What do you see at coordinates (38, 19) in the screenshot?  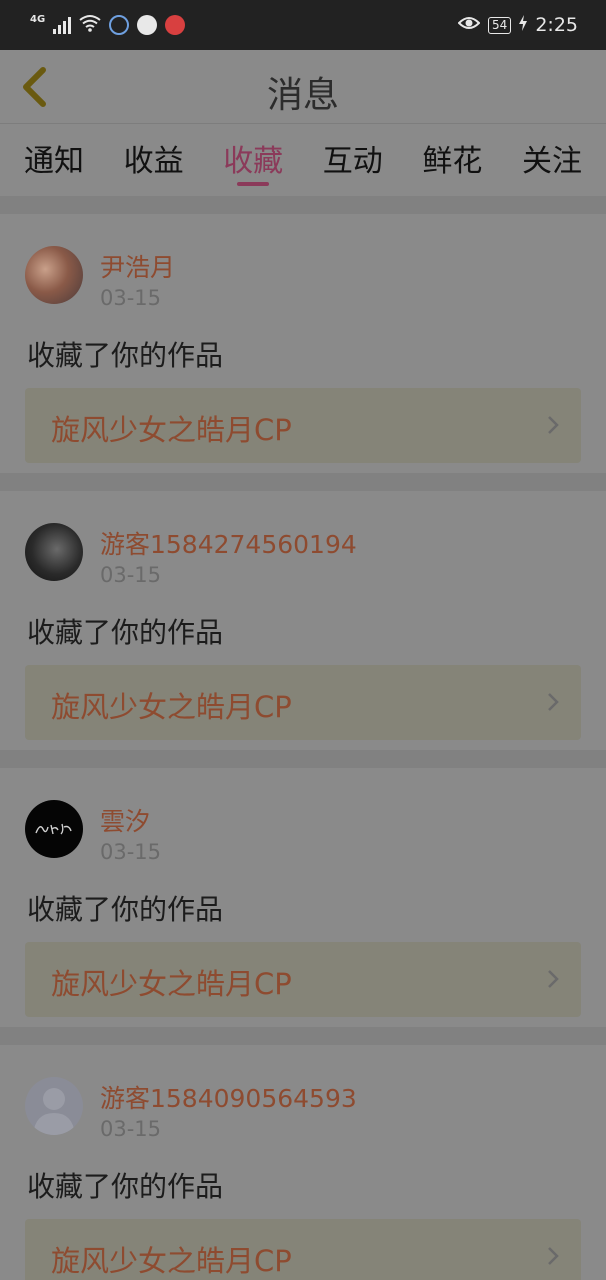 I see `network-type: 4G` at bounding box center [38, 19].